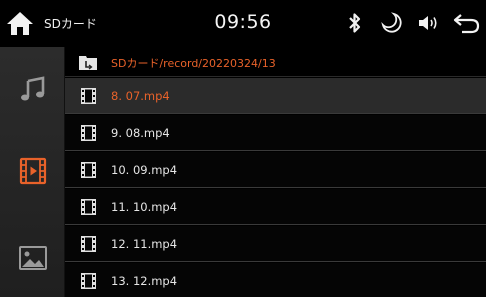 The width and height of the screenshot is (486, 297). What do you see at coordinates (275, 280) in the screenshot?
I see `file-row: 13. 12.mp4` at bounding box center [275, 280].